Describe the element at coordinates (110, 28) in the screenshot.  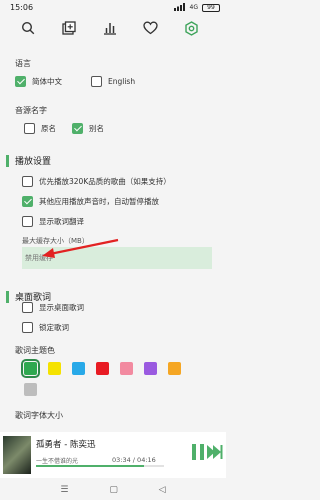
I see `chart-icon` at that location.